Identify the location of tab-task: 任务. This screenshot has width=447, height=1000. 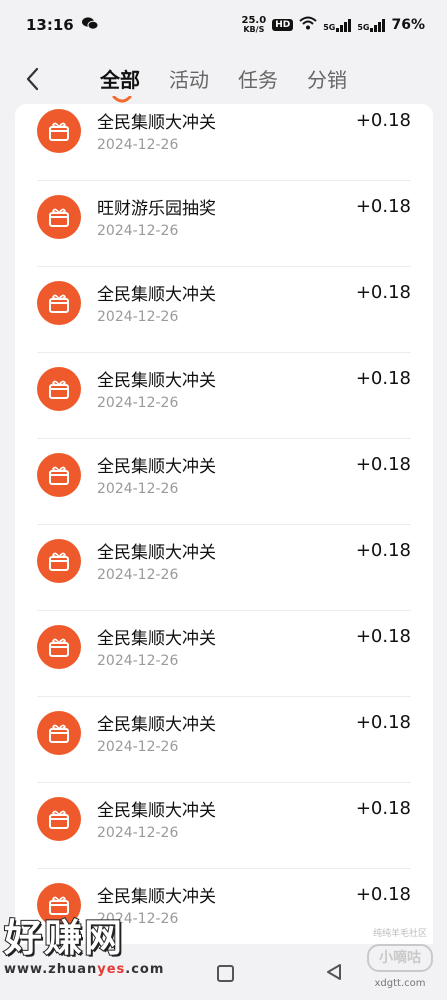
(258, 81).